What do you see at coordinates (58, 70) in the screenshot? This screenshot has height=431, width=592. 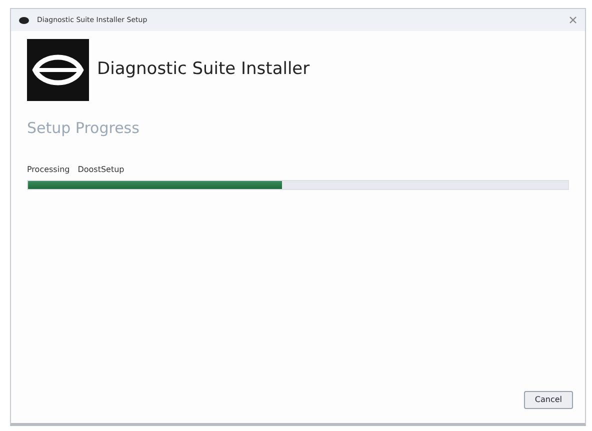 I see `logo-icon` at bounding box center [58, 70].